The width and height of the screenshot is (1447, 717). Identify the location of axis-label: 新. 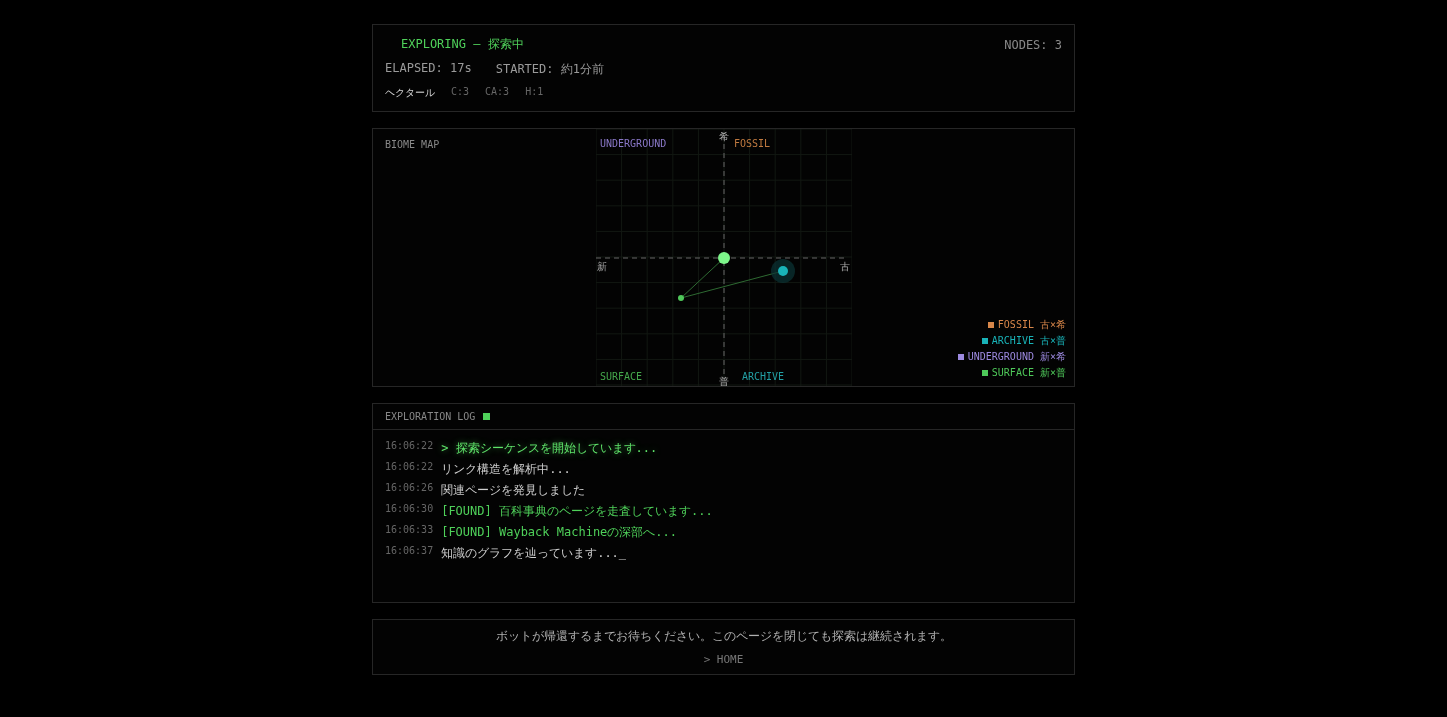
(601, 266).